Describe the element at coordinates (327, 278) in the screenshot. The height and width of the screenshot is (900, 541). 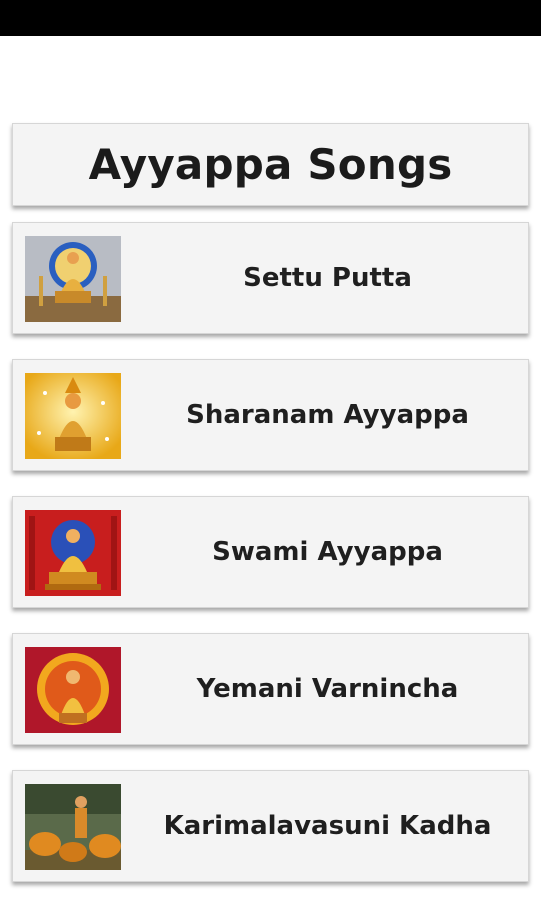
I see `song-label: Settu Putta` at that location.